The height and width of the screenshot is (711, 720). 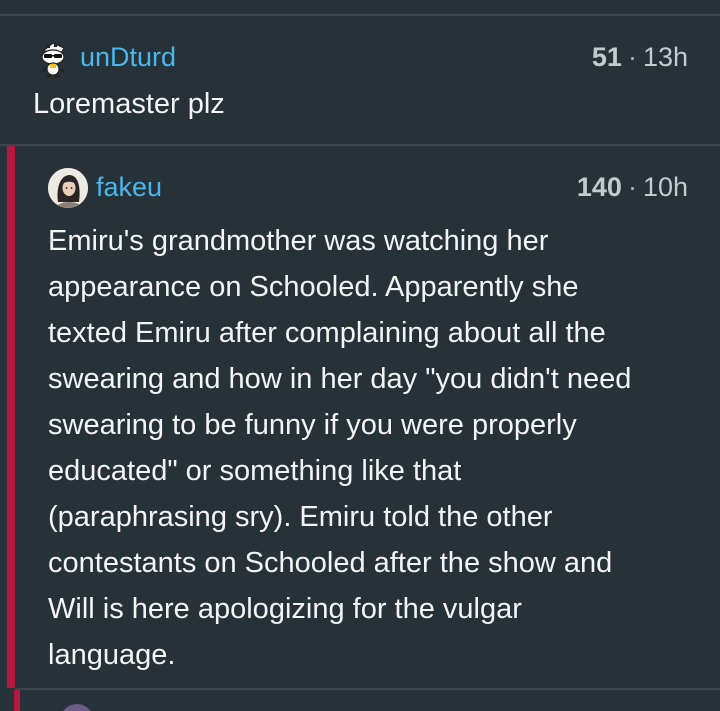 What do you see at coordinates (128, 57) in the screenshot?
I see `username: unDturd` at bounding box center [128, 57].